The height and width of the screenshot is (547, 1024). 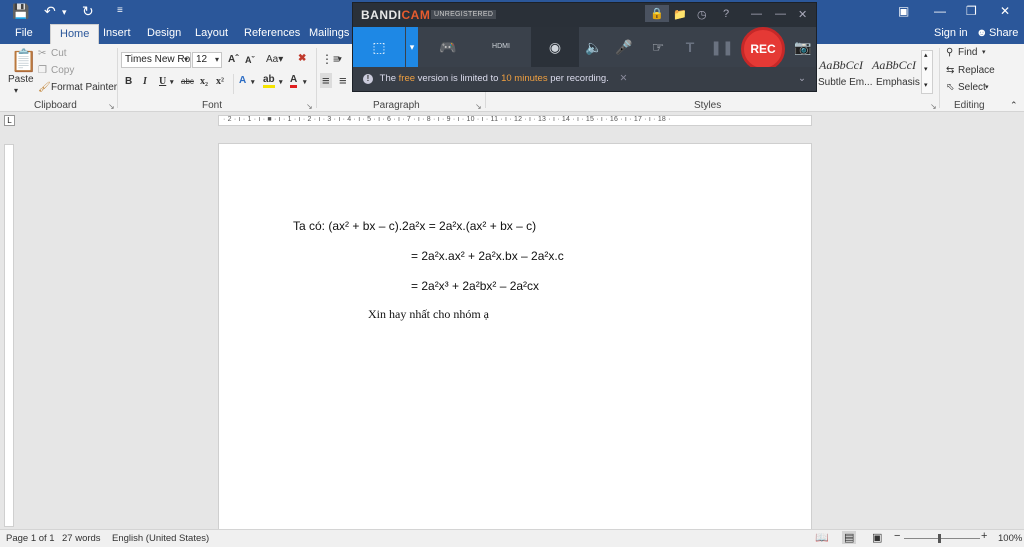 I want to click on font-family-dropdown-icon: ▾, so click(x=186, y=59).